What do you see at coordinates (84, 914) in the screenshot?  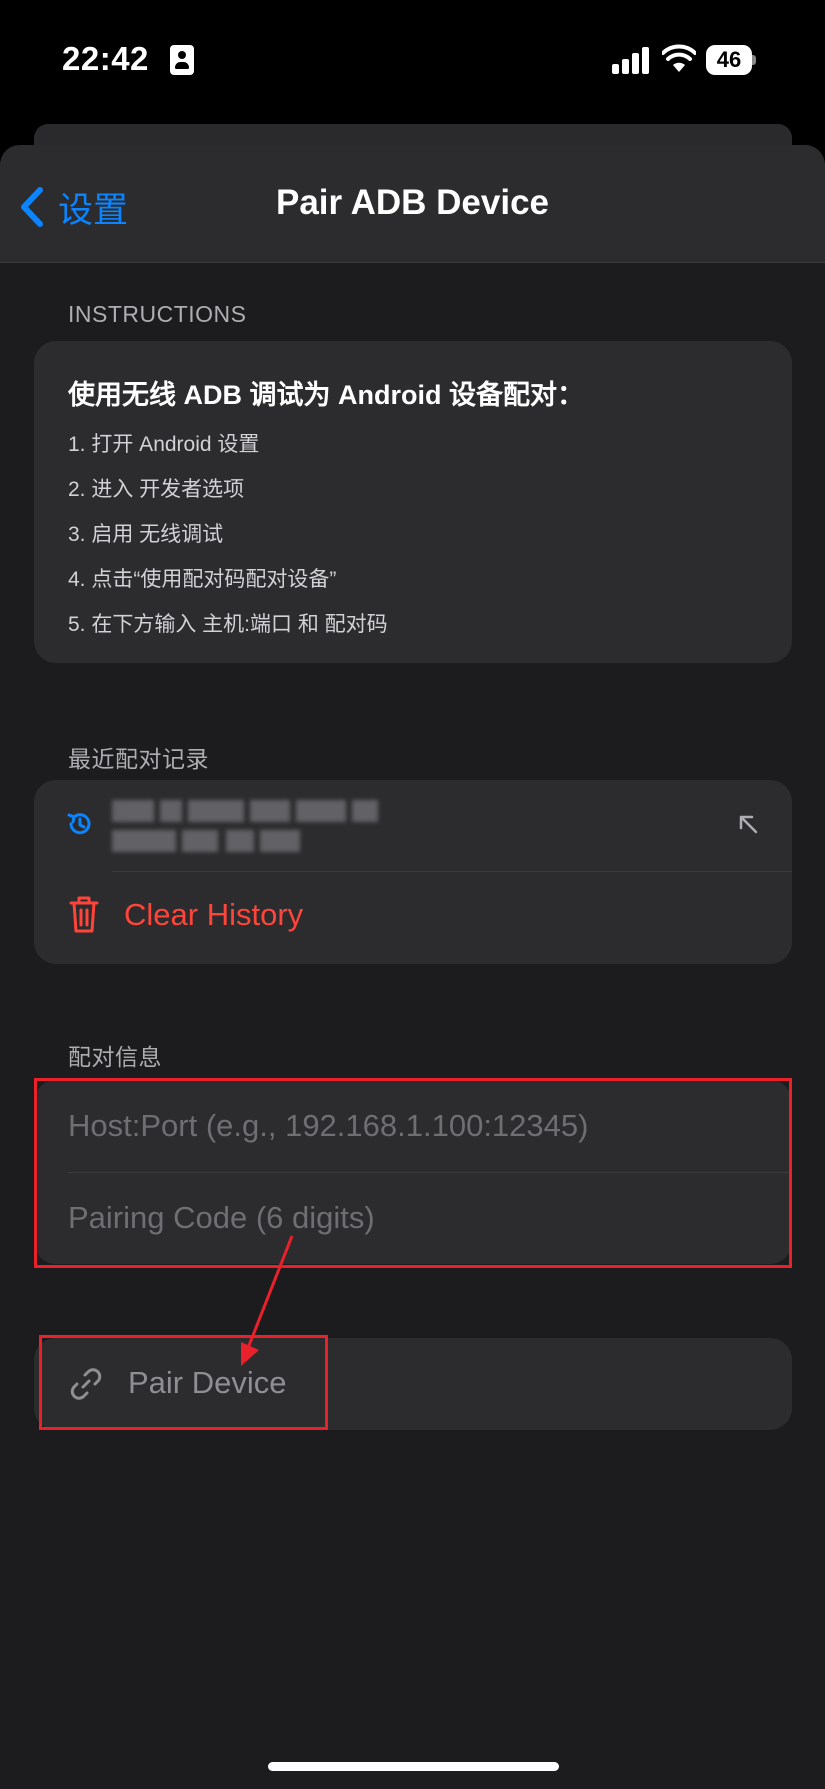 I see `trash-icon` at bounding box center [84, 914].